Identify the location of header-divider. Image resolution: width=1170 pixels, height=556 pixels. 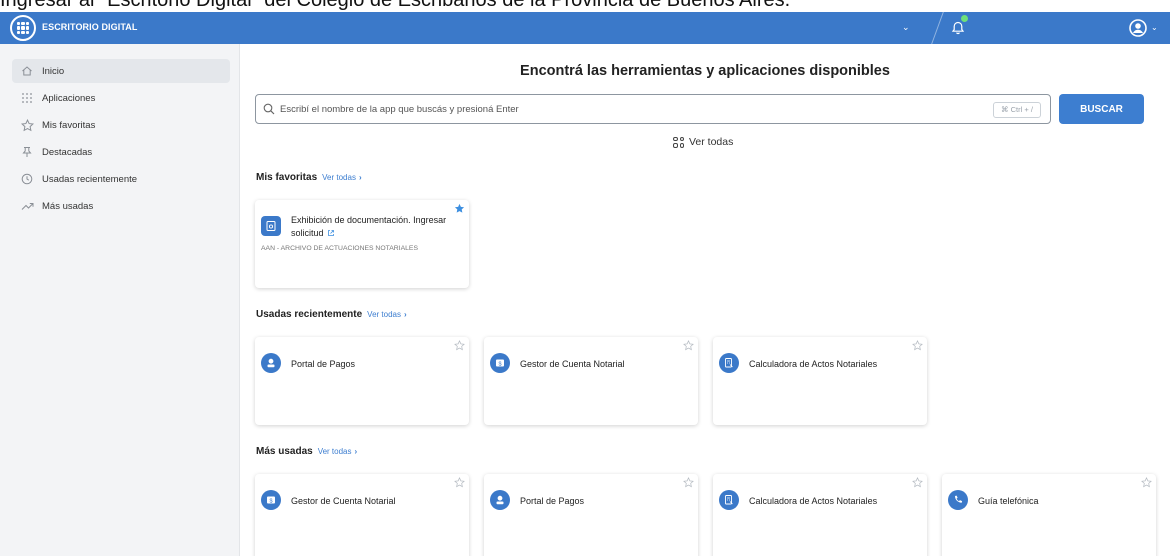
(928, 28).